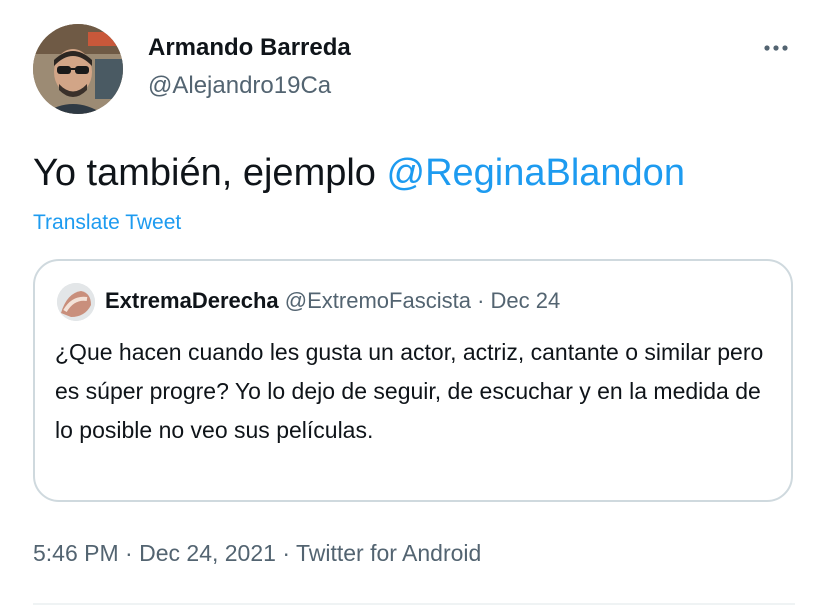 This screenshot has width=828, height=608. I want to click on quoted-author-name: ExtremaDerecha, so click(192, 300).